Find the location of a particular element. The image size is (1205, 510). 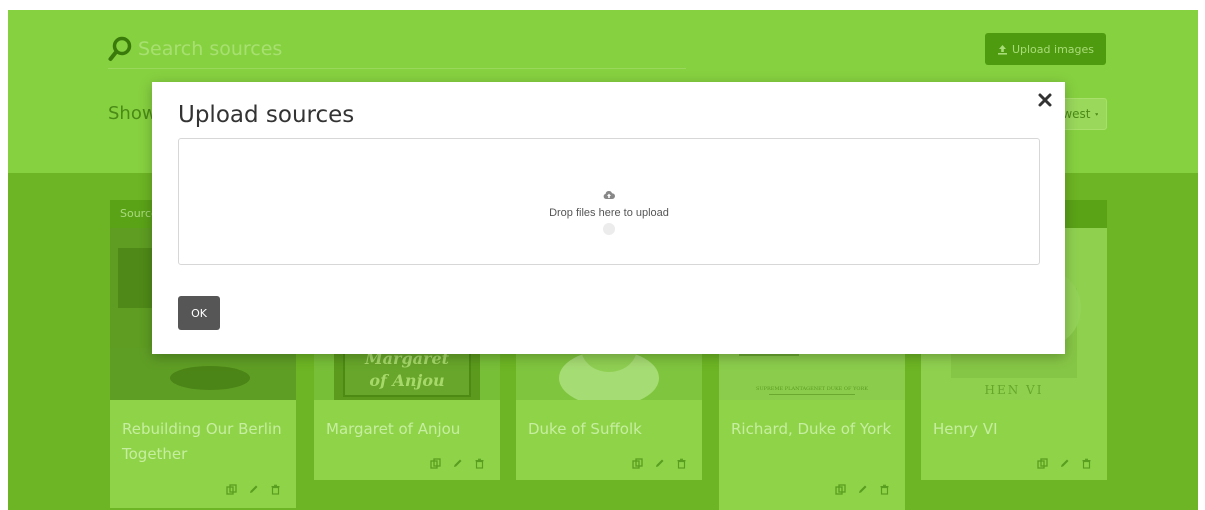

search-icon is located at coordinates (120, 49).